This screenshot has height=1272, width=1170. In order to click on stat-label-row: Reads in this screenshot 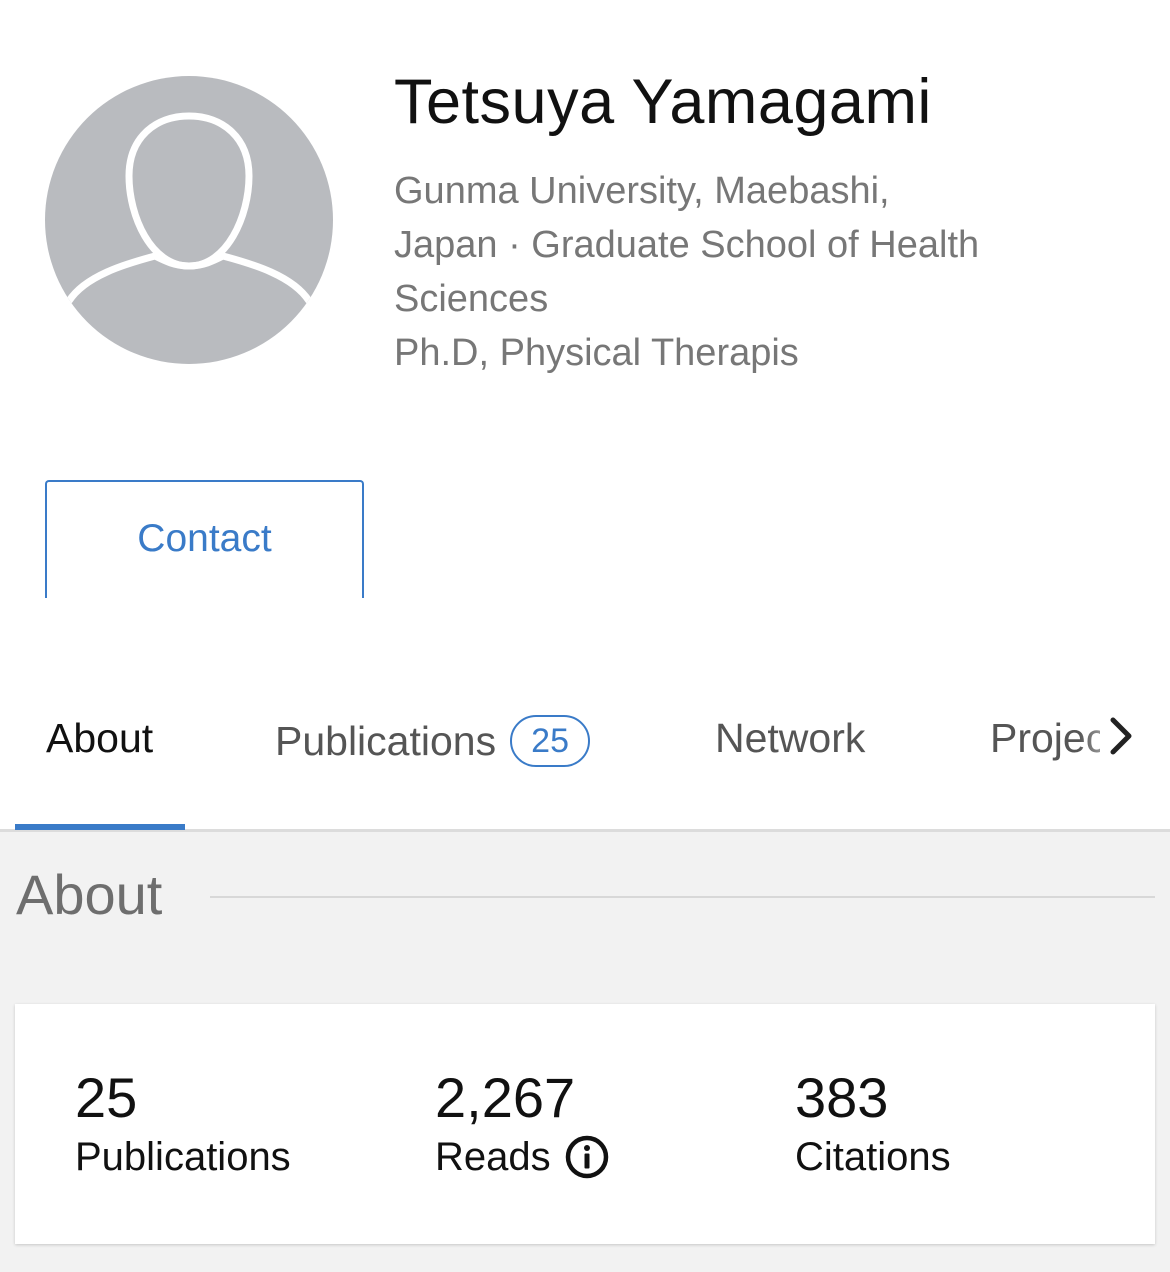, I will do `click(522, 1157)`.